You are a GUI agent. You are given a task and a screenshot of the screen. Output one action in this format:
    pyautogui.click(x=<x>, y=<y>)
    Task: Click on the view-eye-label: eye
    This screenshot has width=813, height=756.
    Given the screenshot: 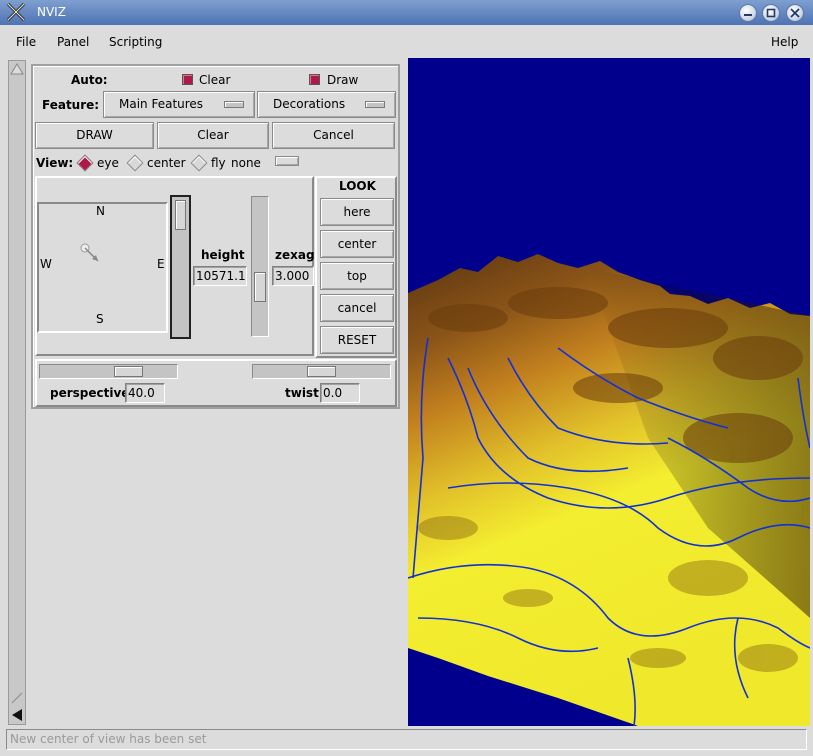 What is the action you would take?
    pyautogui.click(x=108, y=163)
    